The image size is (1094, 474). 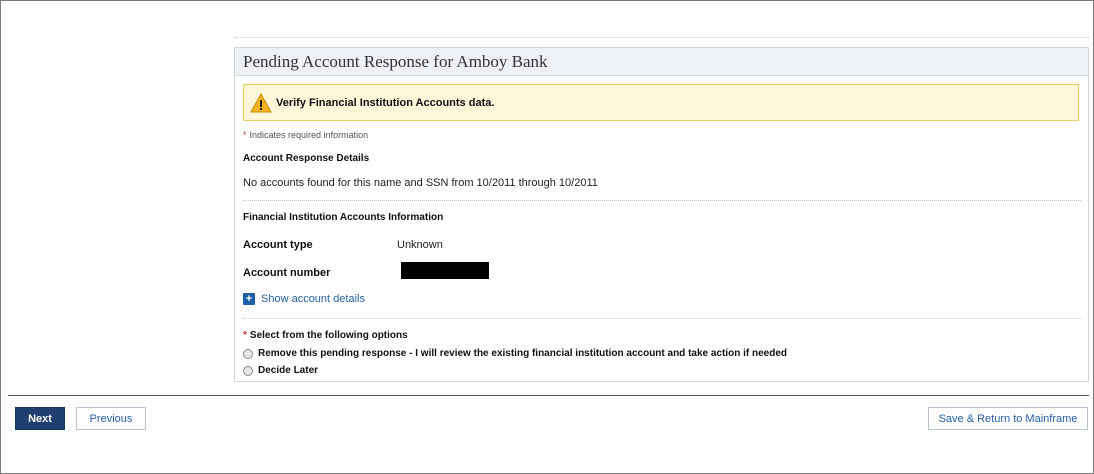 What do you see at coordinates (548, 395) in the screenshot?
I see `footer-divider` at bounding box center [548, 395].